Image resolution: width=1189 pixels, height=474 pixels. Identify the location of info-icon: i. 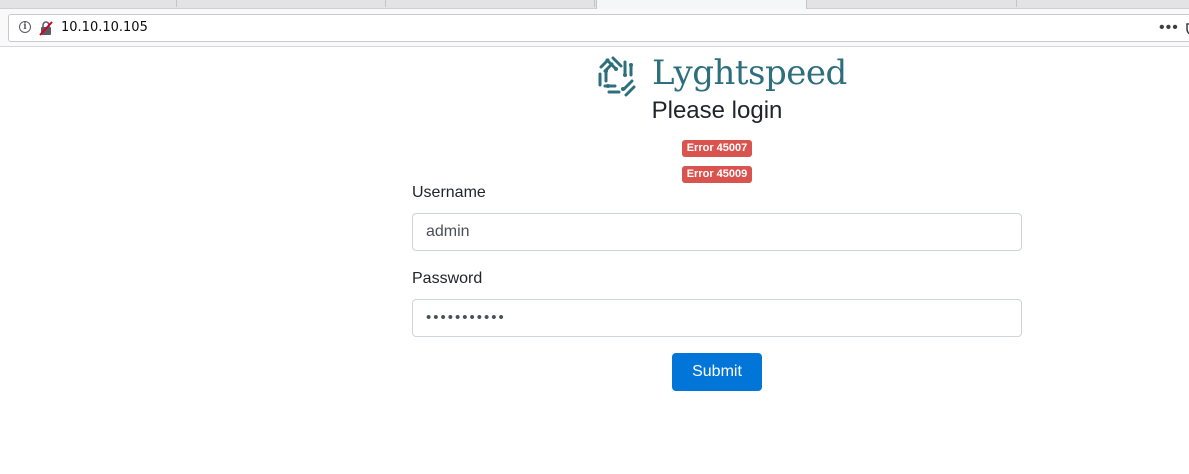
(25, 27).